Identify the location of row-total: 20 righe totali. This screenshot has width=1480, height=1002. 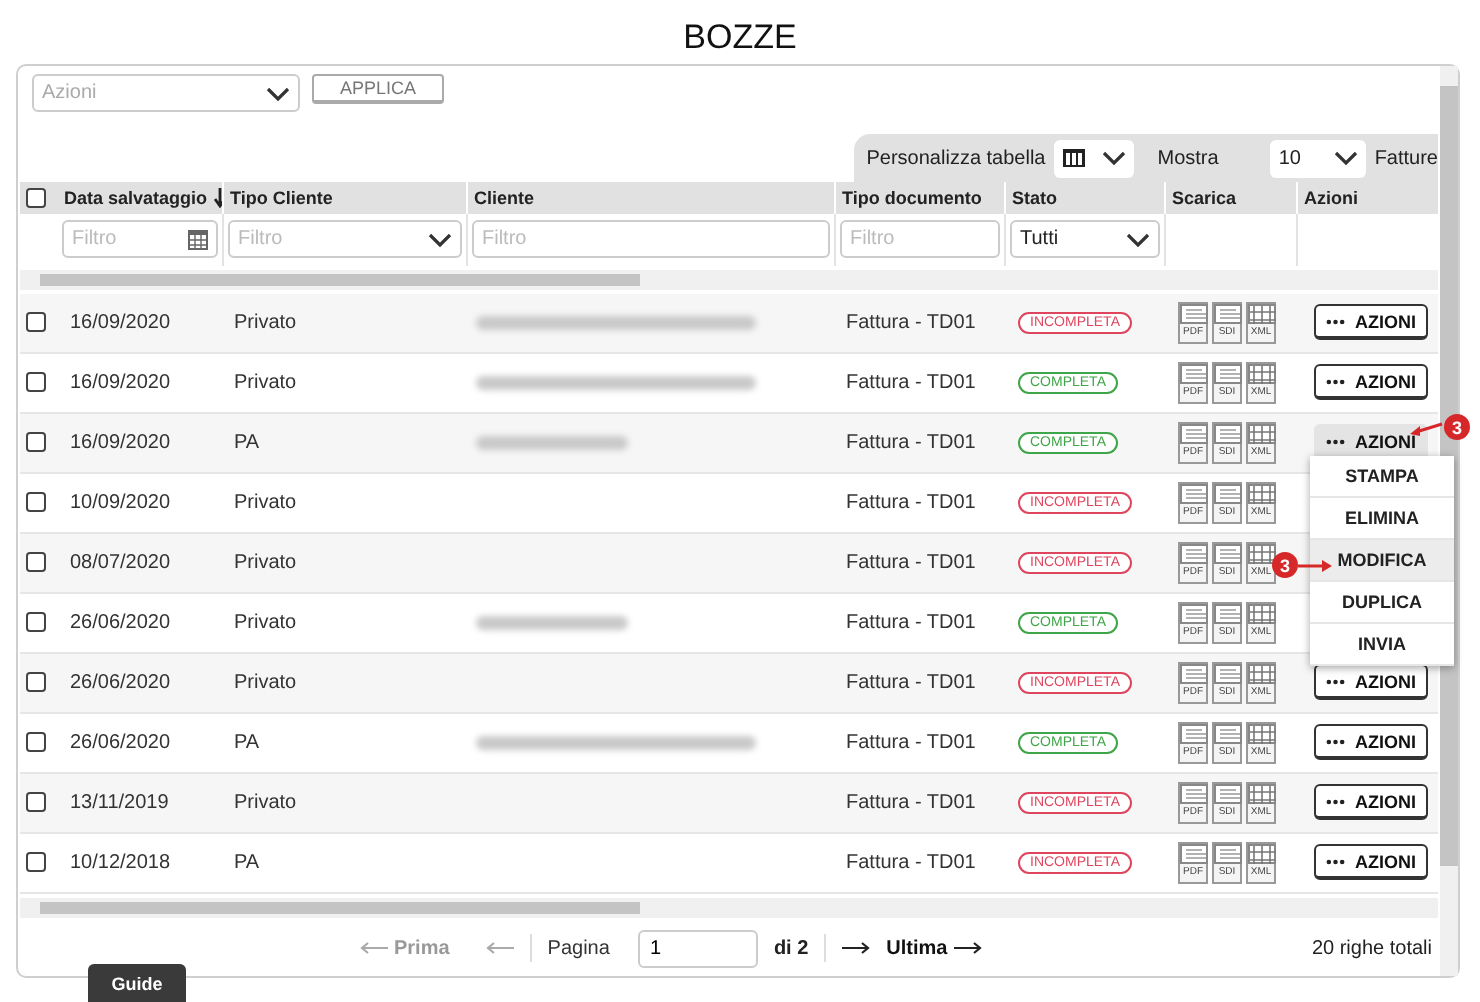
(1371, 948).